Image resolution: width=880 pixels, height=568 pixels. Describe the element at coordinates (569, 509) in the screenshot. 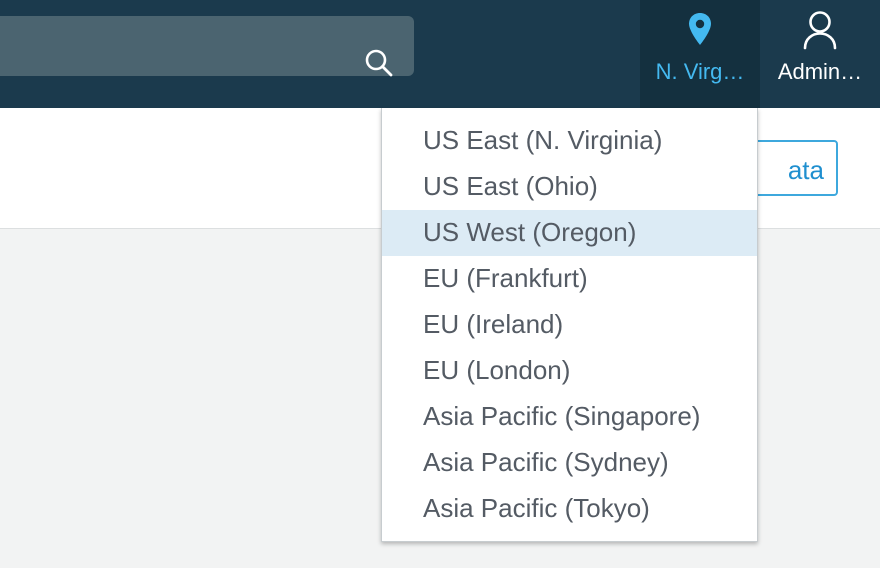

I see `region-option: Asia Pacific (Tokyo)` at that location.